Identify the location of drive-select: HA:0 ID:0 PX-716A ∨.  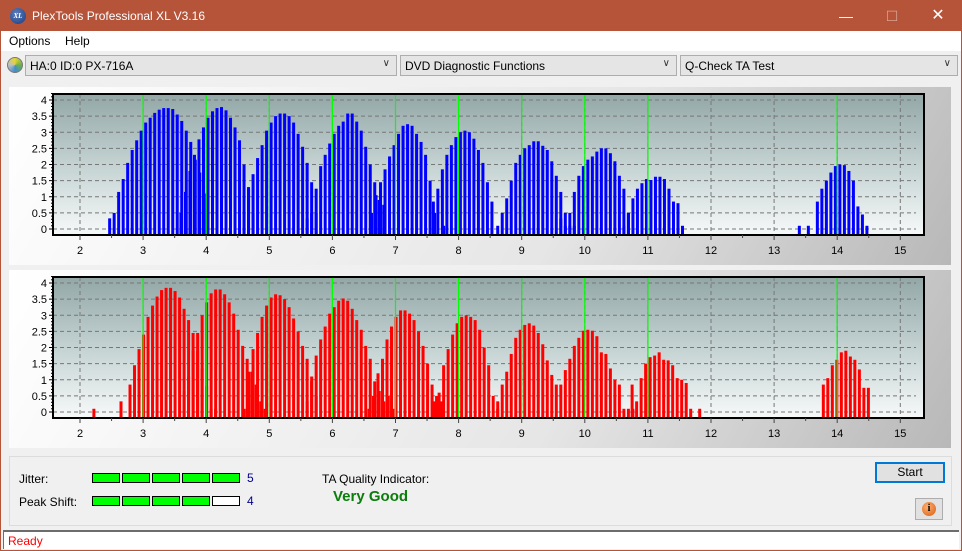
(211, 65).